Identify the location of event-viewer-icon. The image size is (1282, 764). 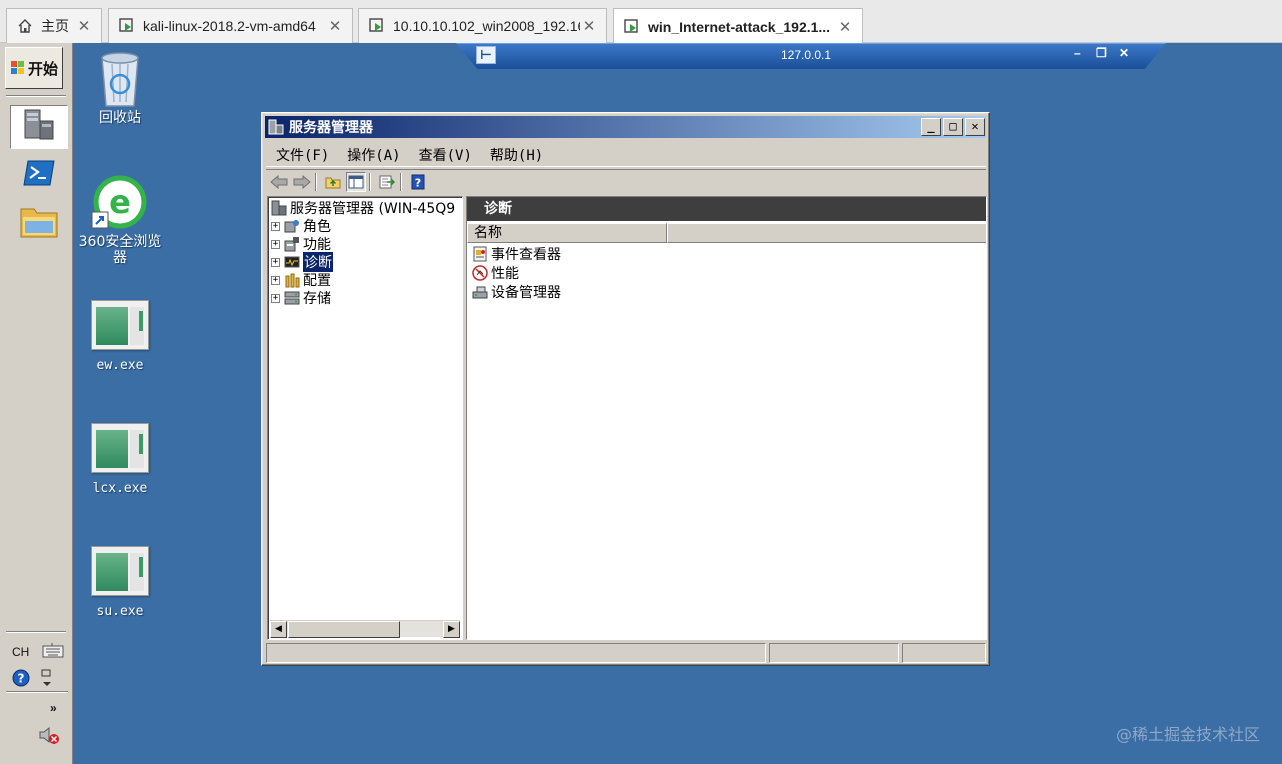
(480, 254).